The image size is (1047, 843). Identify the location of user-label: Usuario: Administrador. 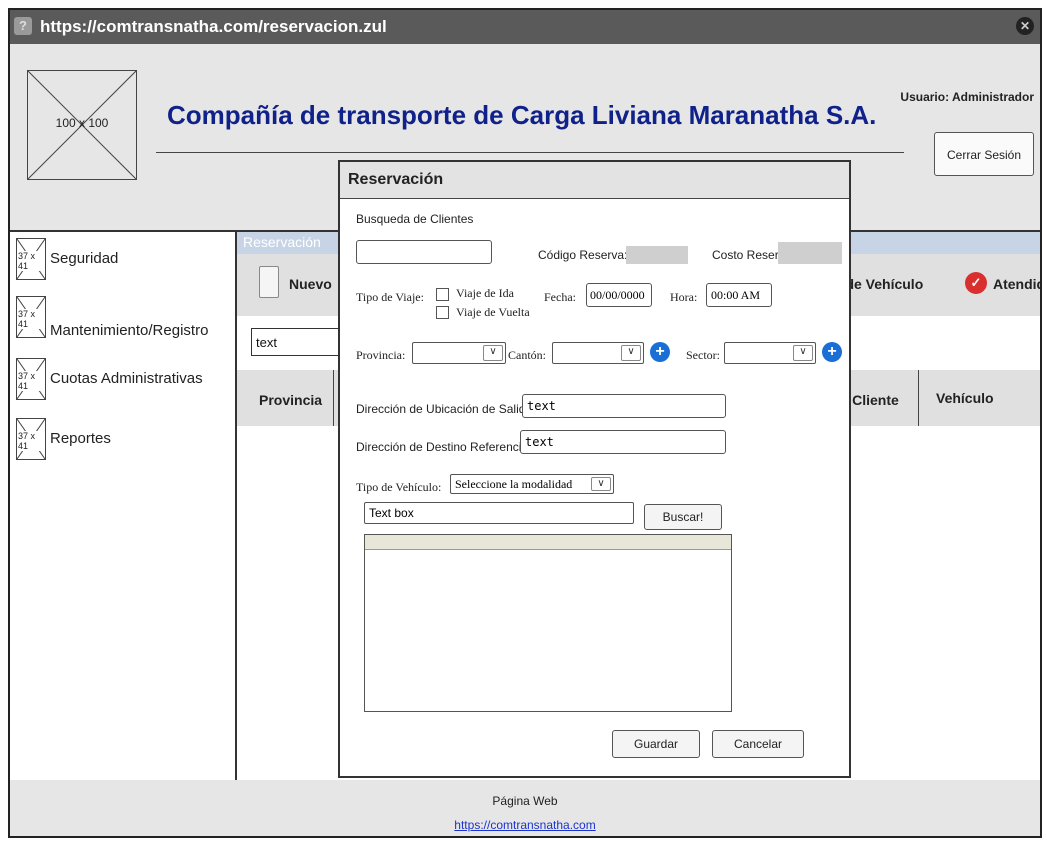
(967, 97).